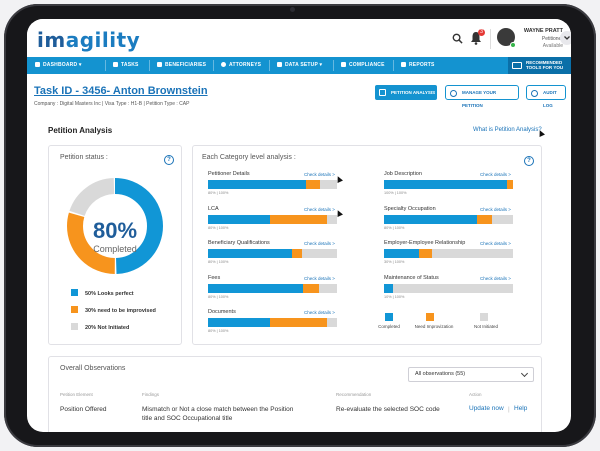  What do you see at coordinates (382, 92) in the screenshot?
I see `analysis-icon` at bounding box center [382, 92].